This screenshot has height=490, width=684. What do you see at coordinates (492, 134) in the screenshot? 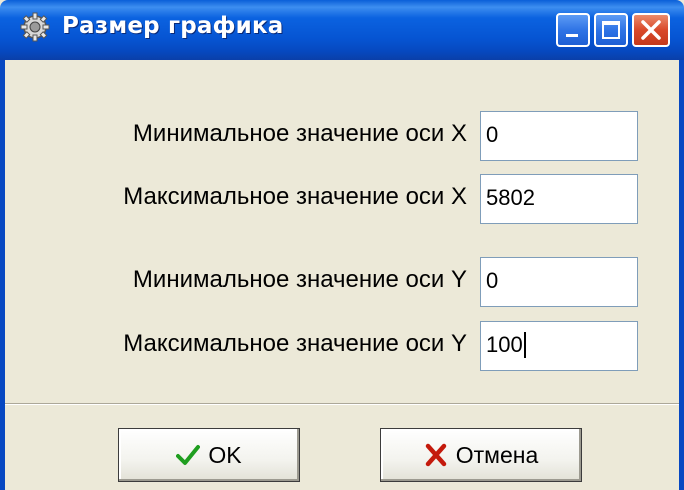
I see `x-min-value: 0` at bounding box center [492, 134].